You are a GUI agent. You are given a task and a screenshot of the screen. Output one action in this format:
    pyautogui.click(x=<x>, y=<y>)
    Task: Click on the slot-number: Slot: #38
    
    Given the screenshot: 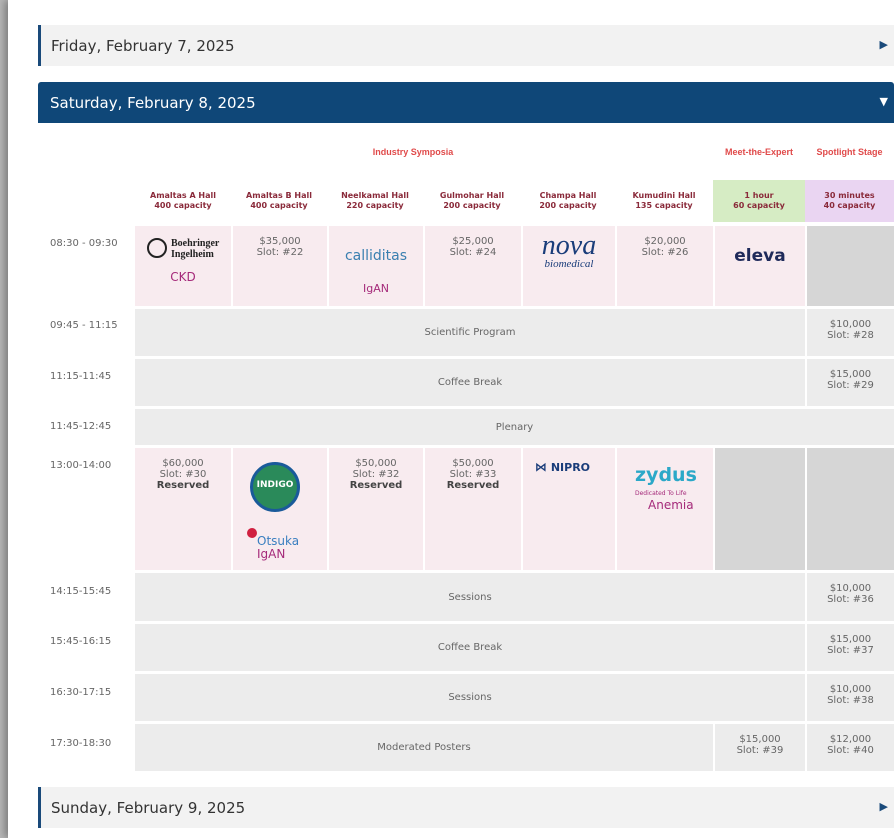 What is the action you would take?
    pyautogui.click(x=850, y=700)
    